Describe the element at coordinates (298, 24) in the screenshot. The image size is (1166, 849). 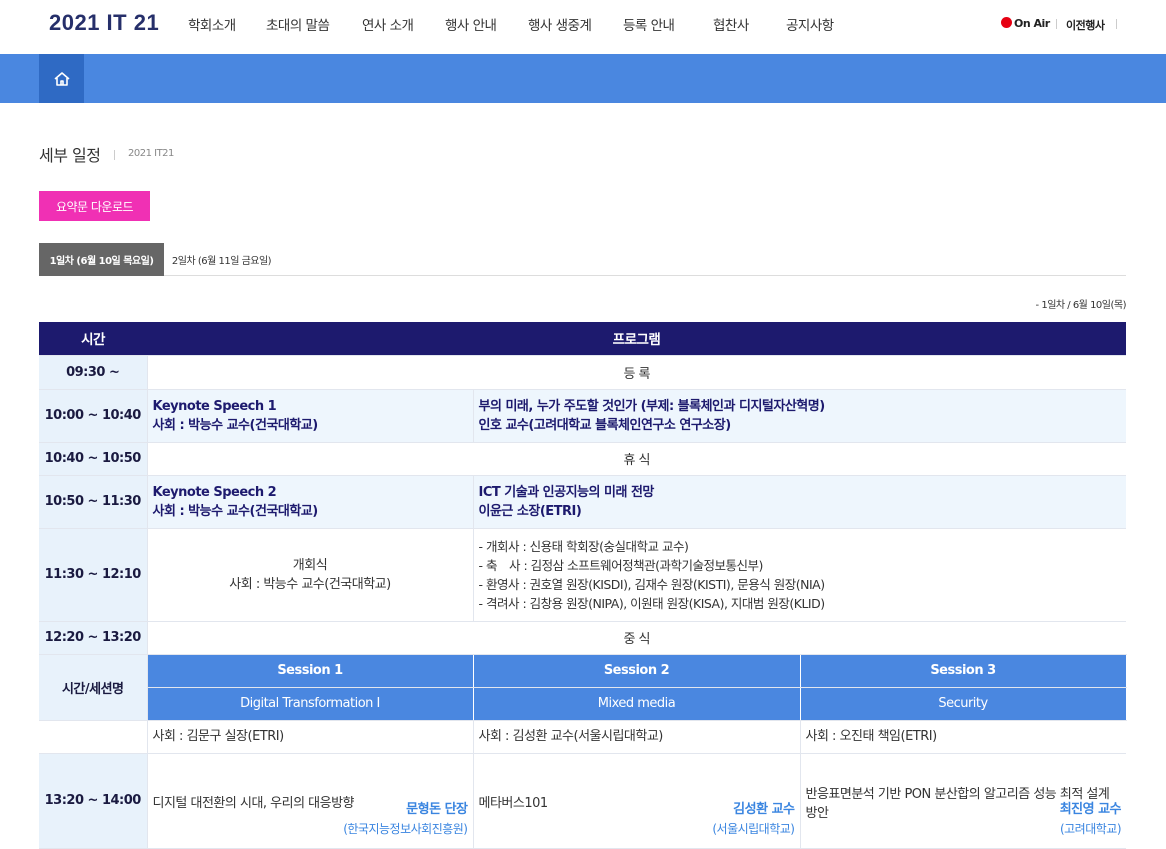
I see `nav-greeting: 초대의 말씀` at that location.